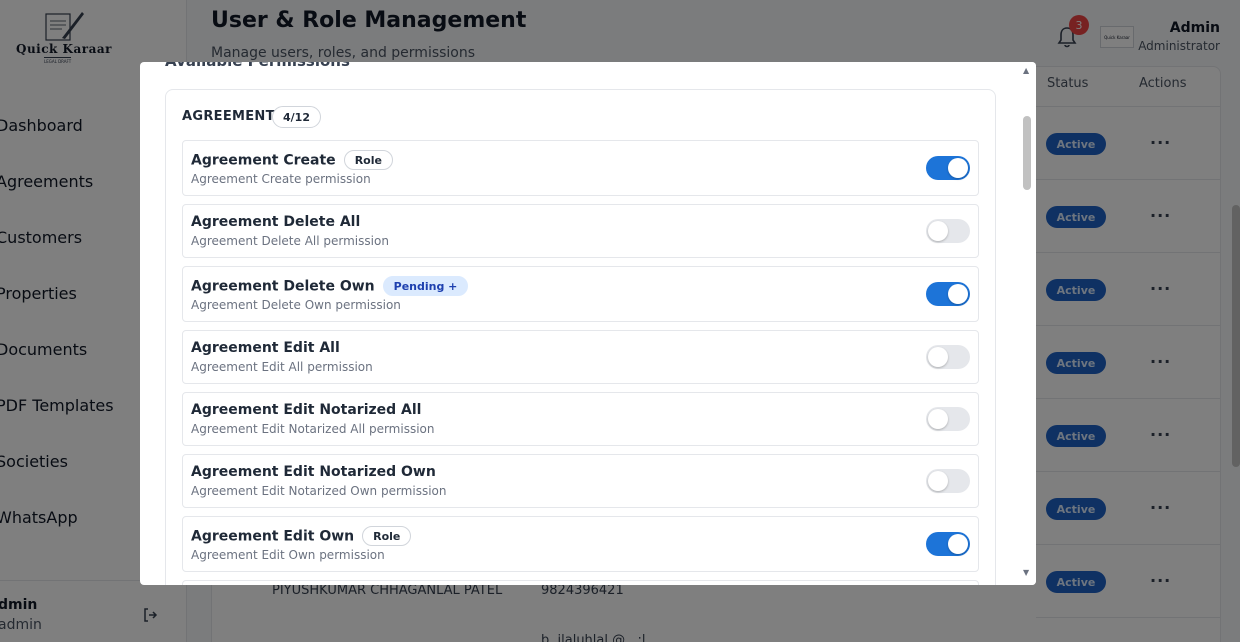  I want to click on modal-scrollbar: ▲ ▼, so click(1028, 323).